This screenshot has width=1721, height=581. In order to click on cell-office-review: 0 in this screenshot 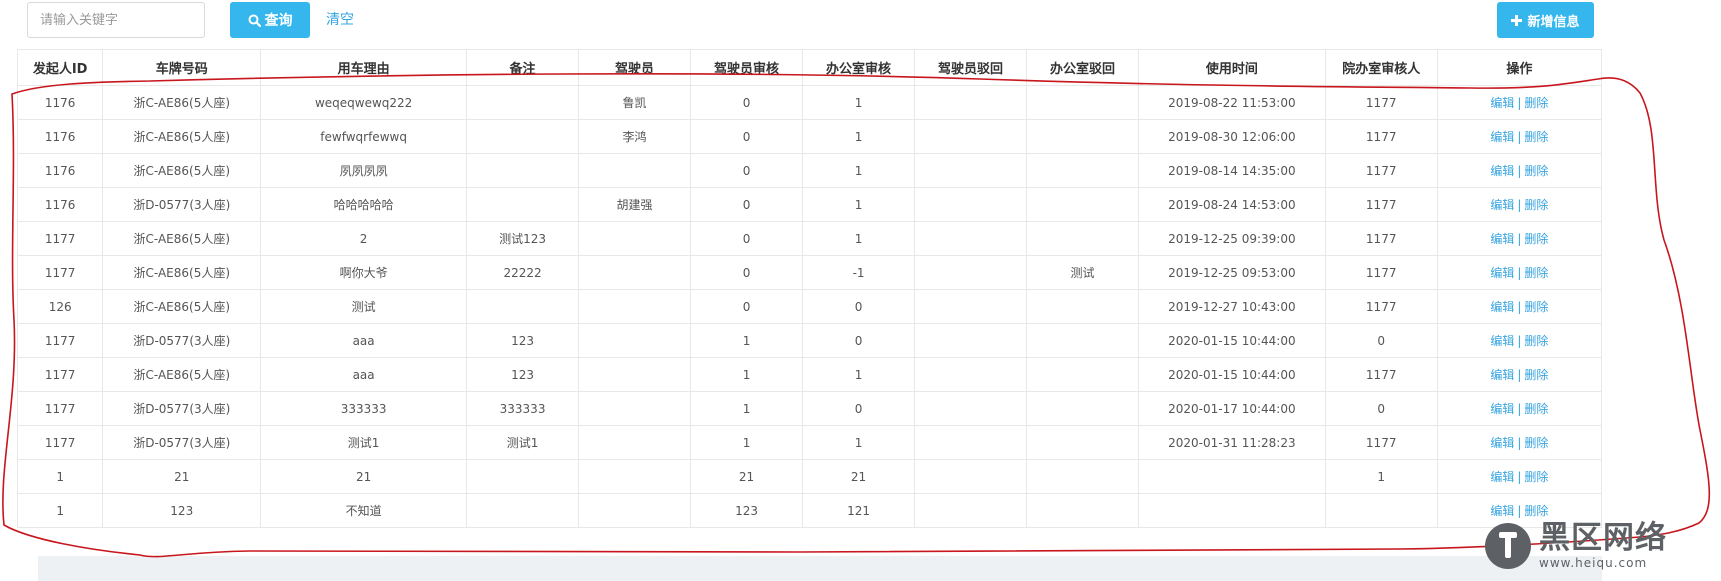, I will do `click(859, 408)`.